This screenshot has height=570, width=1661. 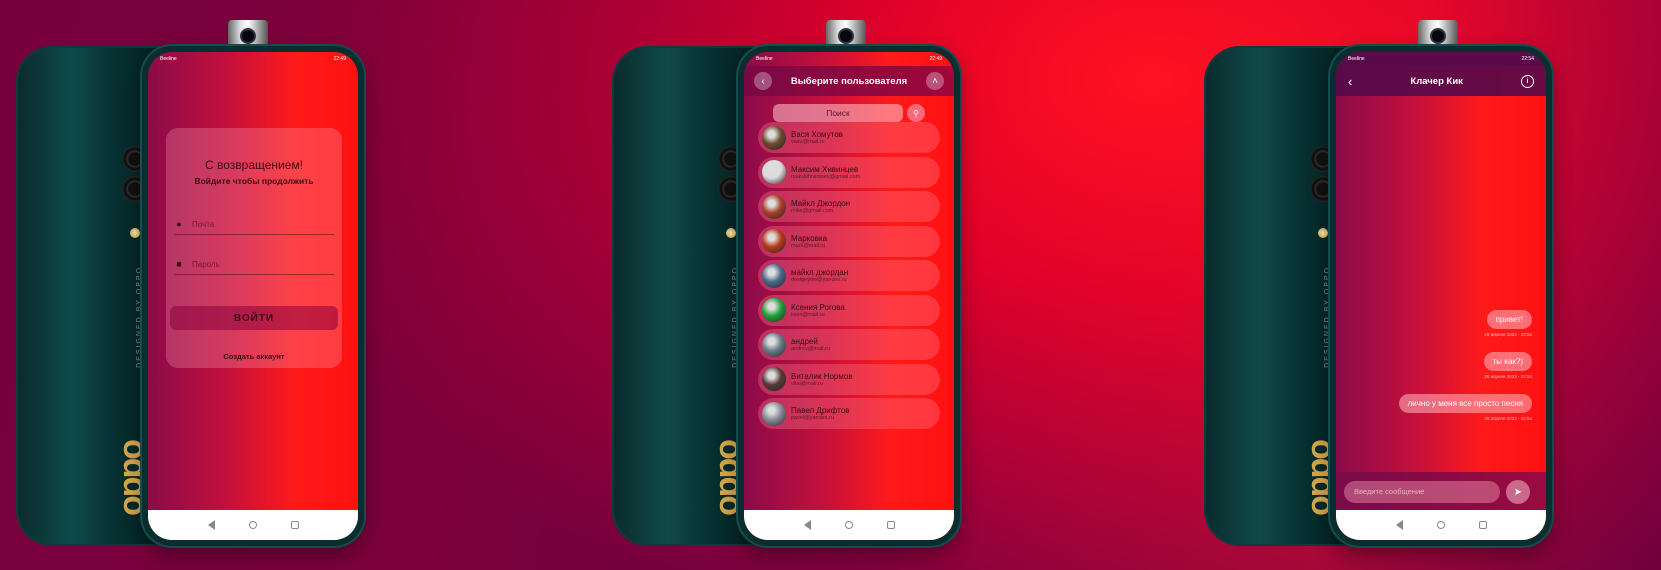 What do you see at coordinates (838, 113) in the screenshot?
I see `search-input: Поиск` at bounding box center [838, 113].